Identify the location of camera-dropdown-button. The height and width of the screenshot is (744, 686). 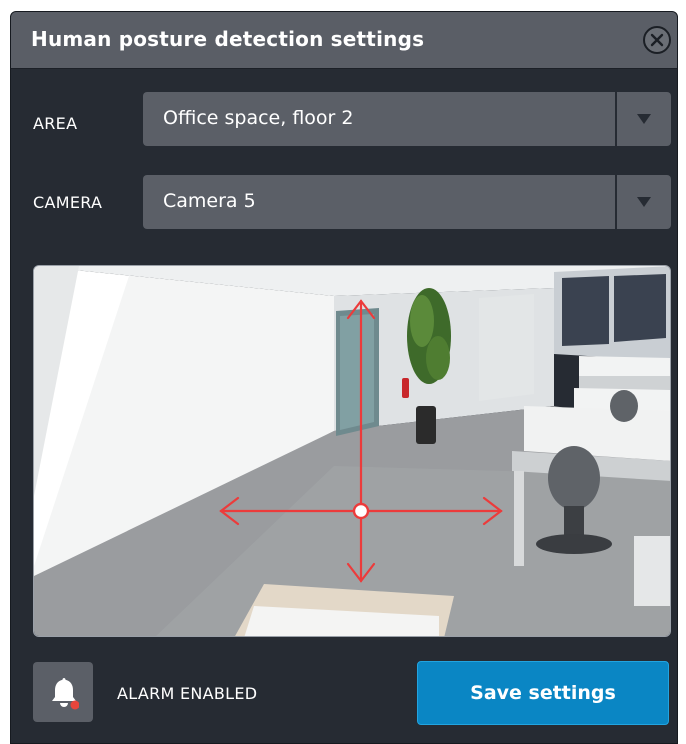
(643, 202).